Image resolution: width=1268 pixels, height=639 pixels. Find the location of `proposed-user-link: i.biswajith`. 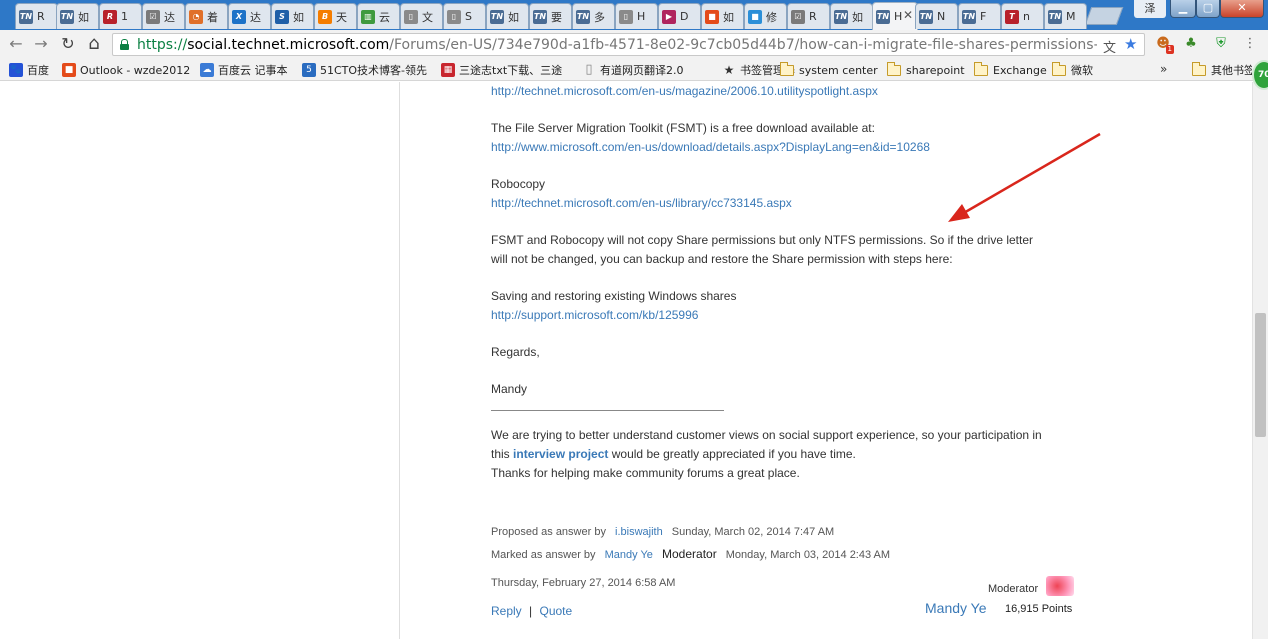

proposed-user-link: i.biswajith is located at coordinates (639, 532).